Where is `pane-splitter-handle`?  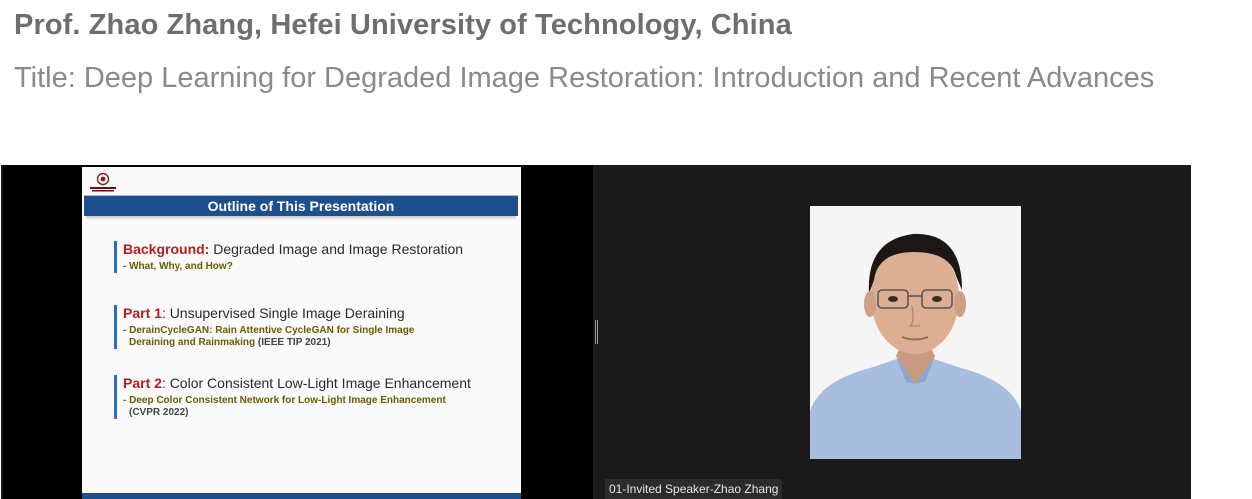
pane-splitter-handle is located at coordinates (596, 332).